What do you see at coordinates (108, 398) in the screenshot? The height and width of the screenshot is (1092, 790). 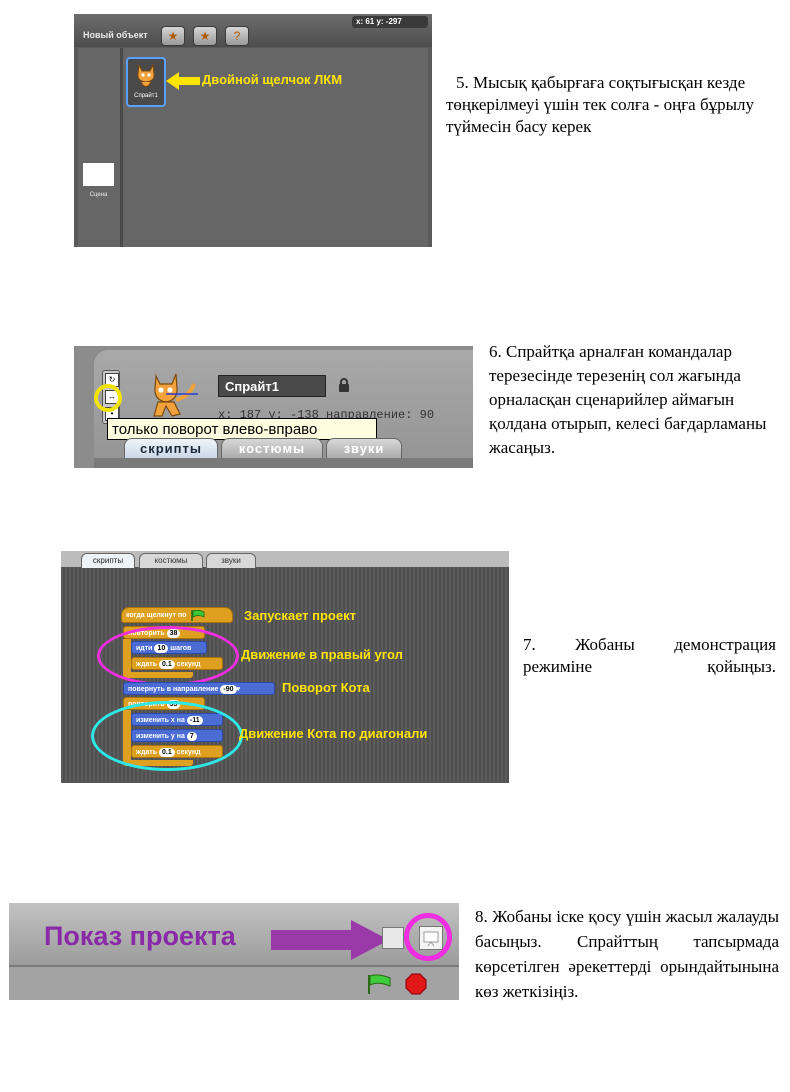 I see `highlight-ring` at bounding box center [108, 398].